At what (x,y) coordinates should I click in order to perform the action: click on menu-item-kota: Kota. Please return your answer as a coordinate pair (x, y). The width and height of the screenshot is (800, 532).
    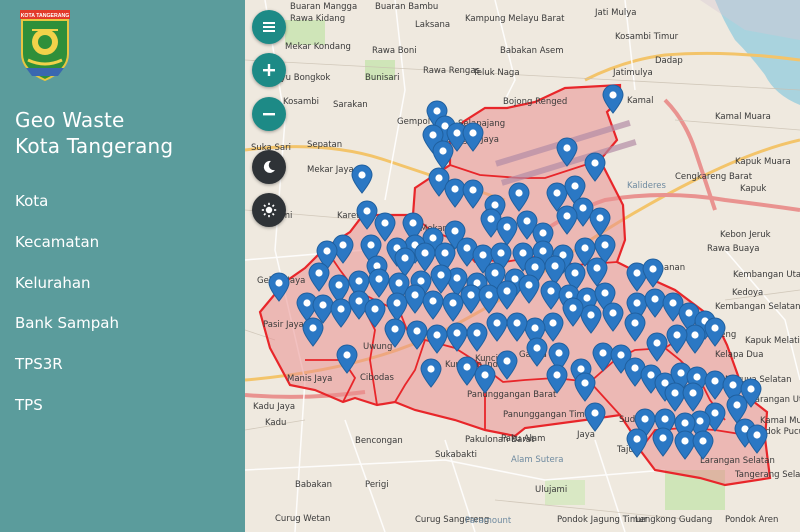
    Looking at the image, I should click on (67, 210).